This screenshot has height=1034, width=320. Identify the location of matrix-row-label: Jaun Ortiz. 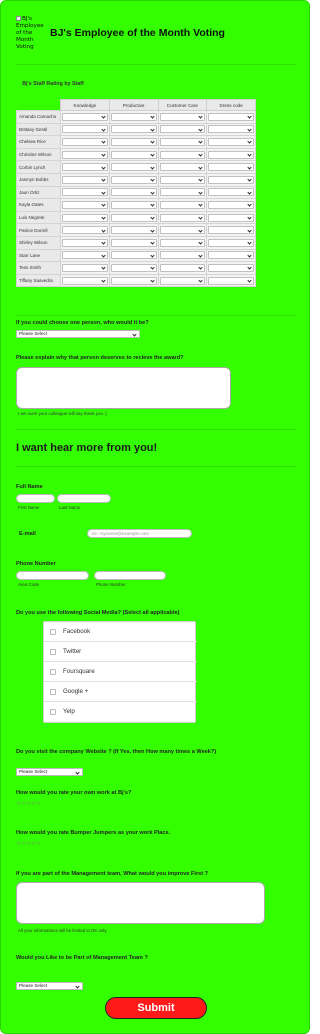
(38, 192).